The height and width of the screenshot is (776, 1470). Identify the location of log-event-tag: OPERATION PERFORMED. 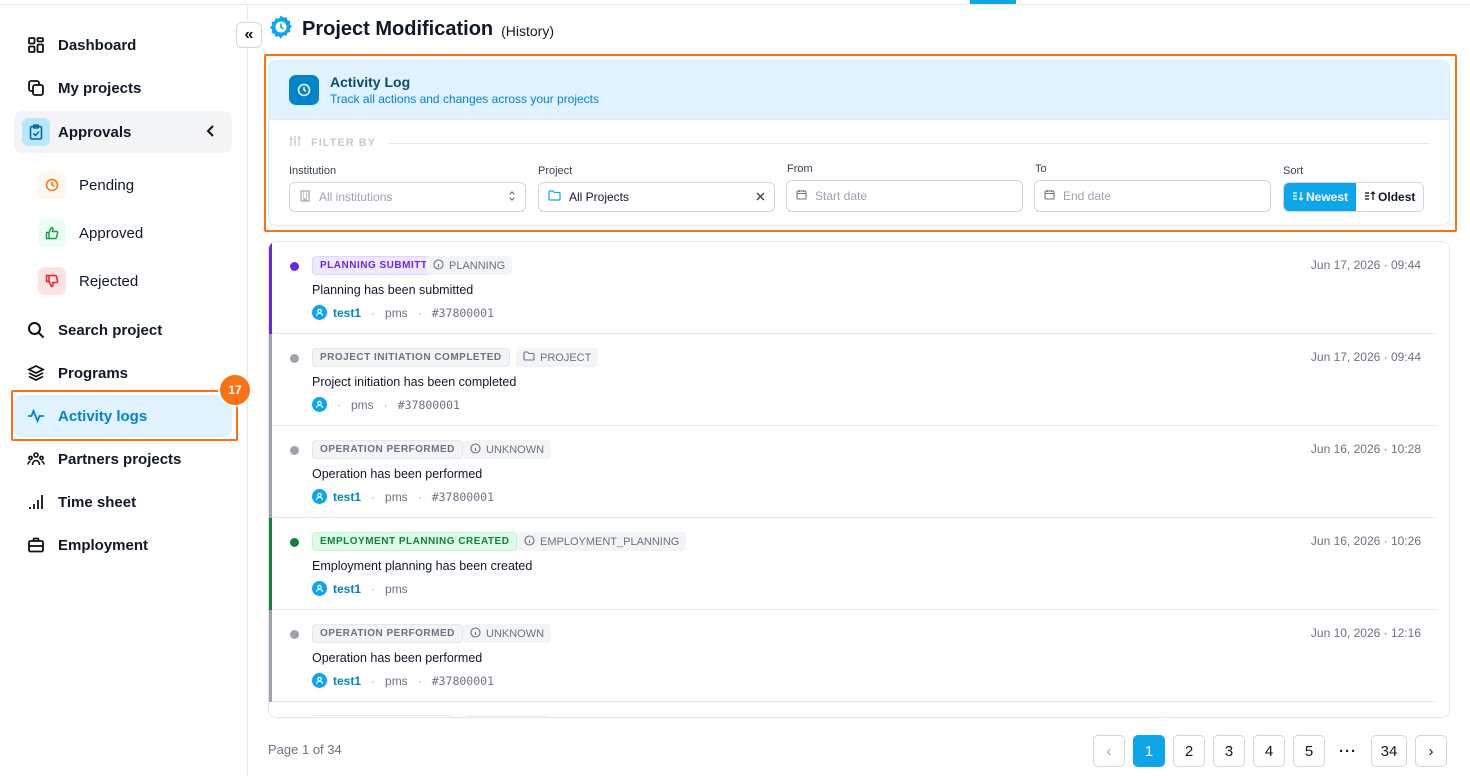
(387, 633).